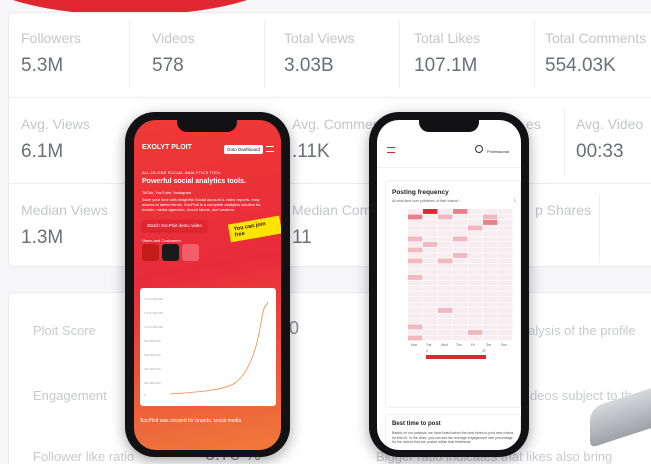 This screenshot has height=464, width=651. I want to click on goto-dashboard-button: Goto Dashboard, so click(243, 149).